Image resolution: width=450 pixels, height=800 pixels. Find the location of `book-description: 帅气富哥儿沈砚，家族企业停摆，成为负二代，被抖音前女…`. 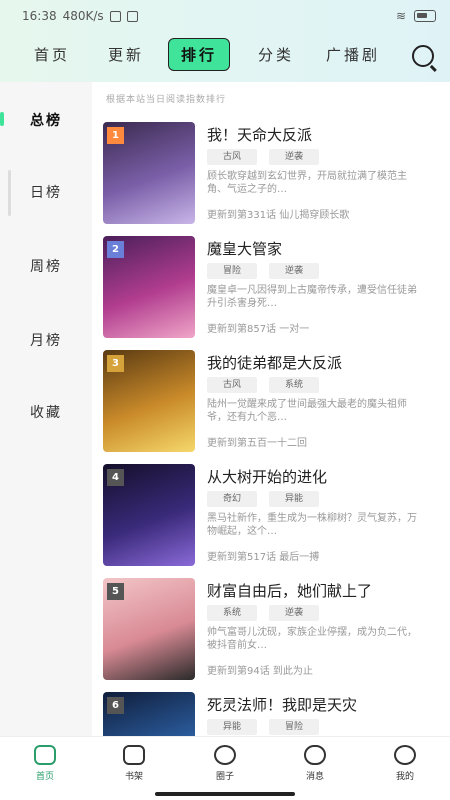

book-description: 帅气富哥儿沈砚，家族企业停摆，成为负二代，被抖音前女… is located at coordinates (312, 639).